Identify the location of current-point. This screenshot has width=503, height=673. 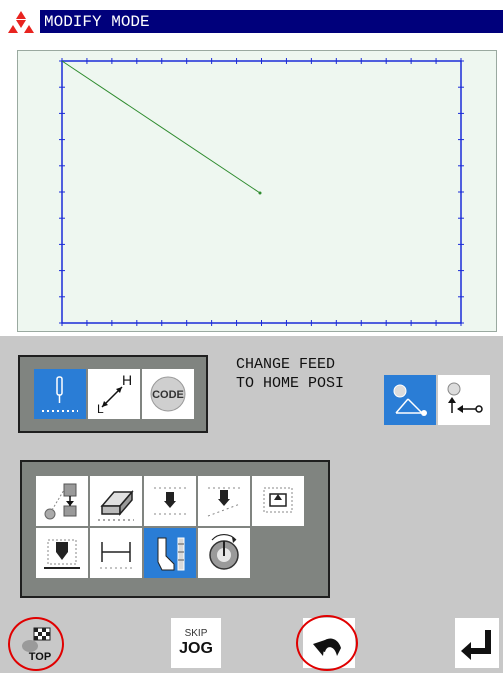
(260, 193).